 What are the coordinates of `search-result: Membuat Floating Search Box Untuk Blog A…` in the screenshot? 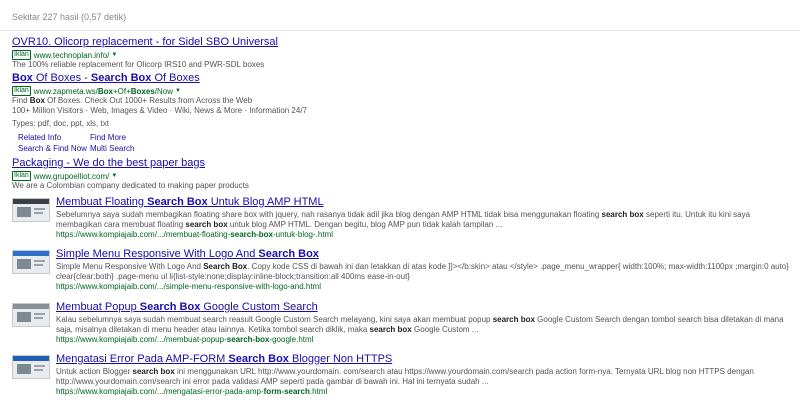 It's located at (404, 218).